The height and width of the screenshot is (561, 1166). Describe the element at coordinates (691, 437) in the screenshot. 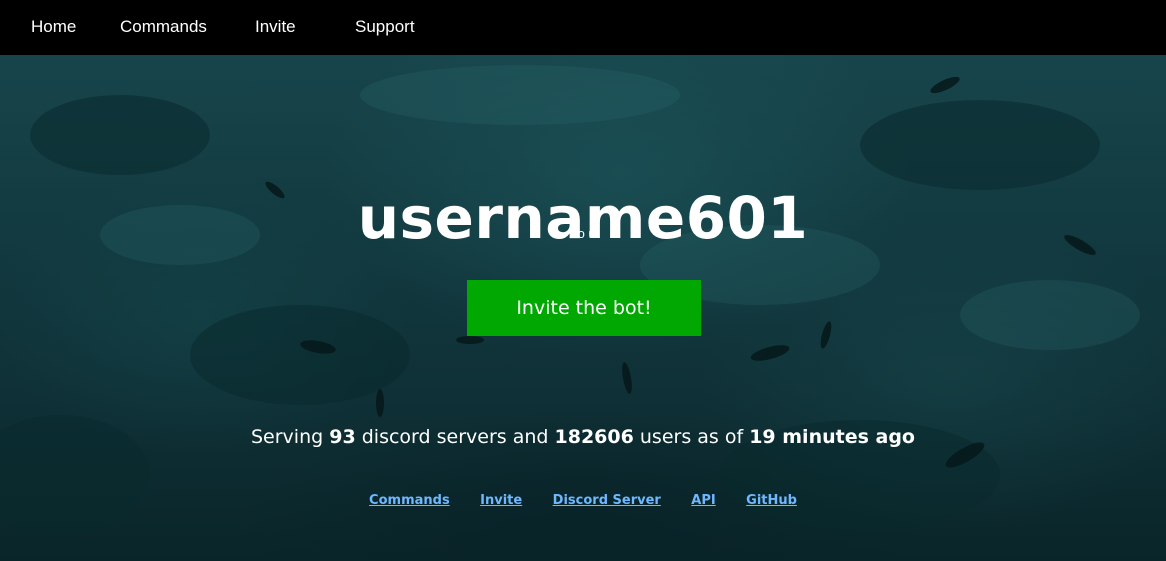

I see `stats-users-text: users as of` at that location.